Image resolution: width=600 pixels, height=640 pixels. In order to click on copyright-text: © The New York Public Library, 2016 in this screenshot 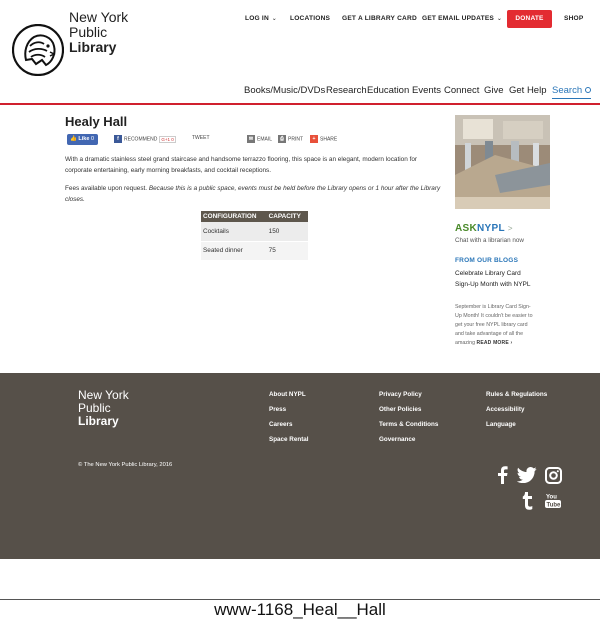, I will do `click(125, 465)`.